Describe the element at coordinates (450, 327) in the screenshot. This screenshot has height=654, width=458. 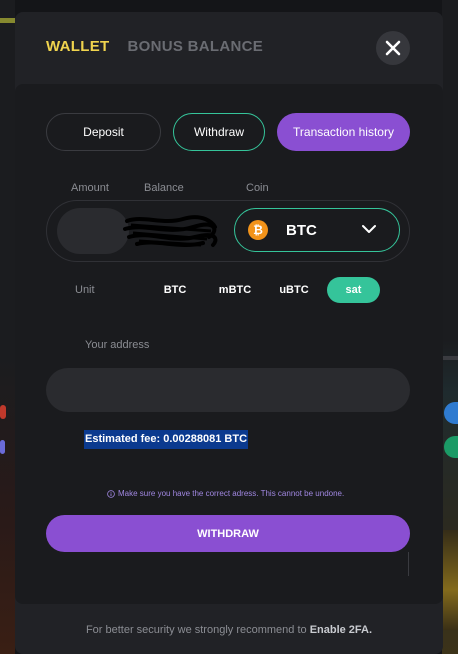
I see `background-right` at that location.